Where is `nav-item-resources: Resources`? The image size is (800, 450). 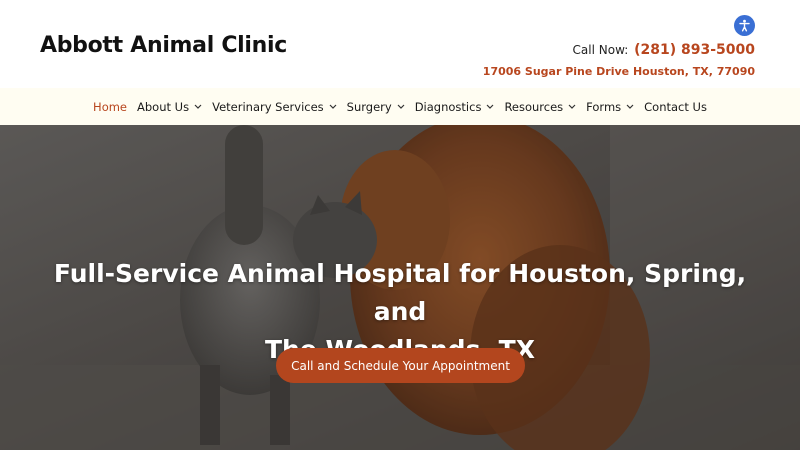 nav-item-resources: Resources is located at coordinates (540, 107).